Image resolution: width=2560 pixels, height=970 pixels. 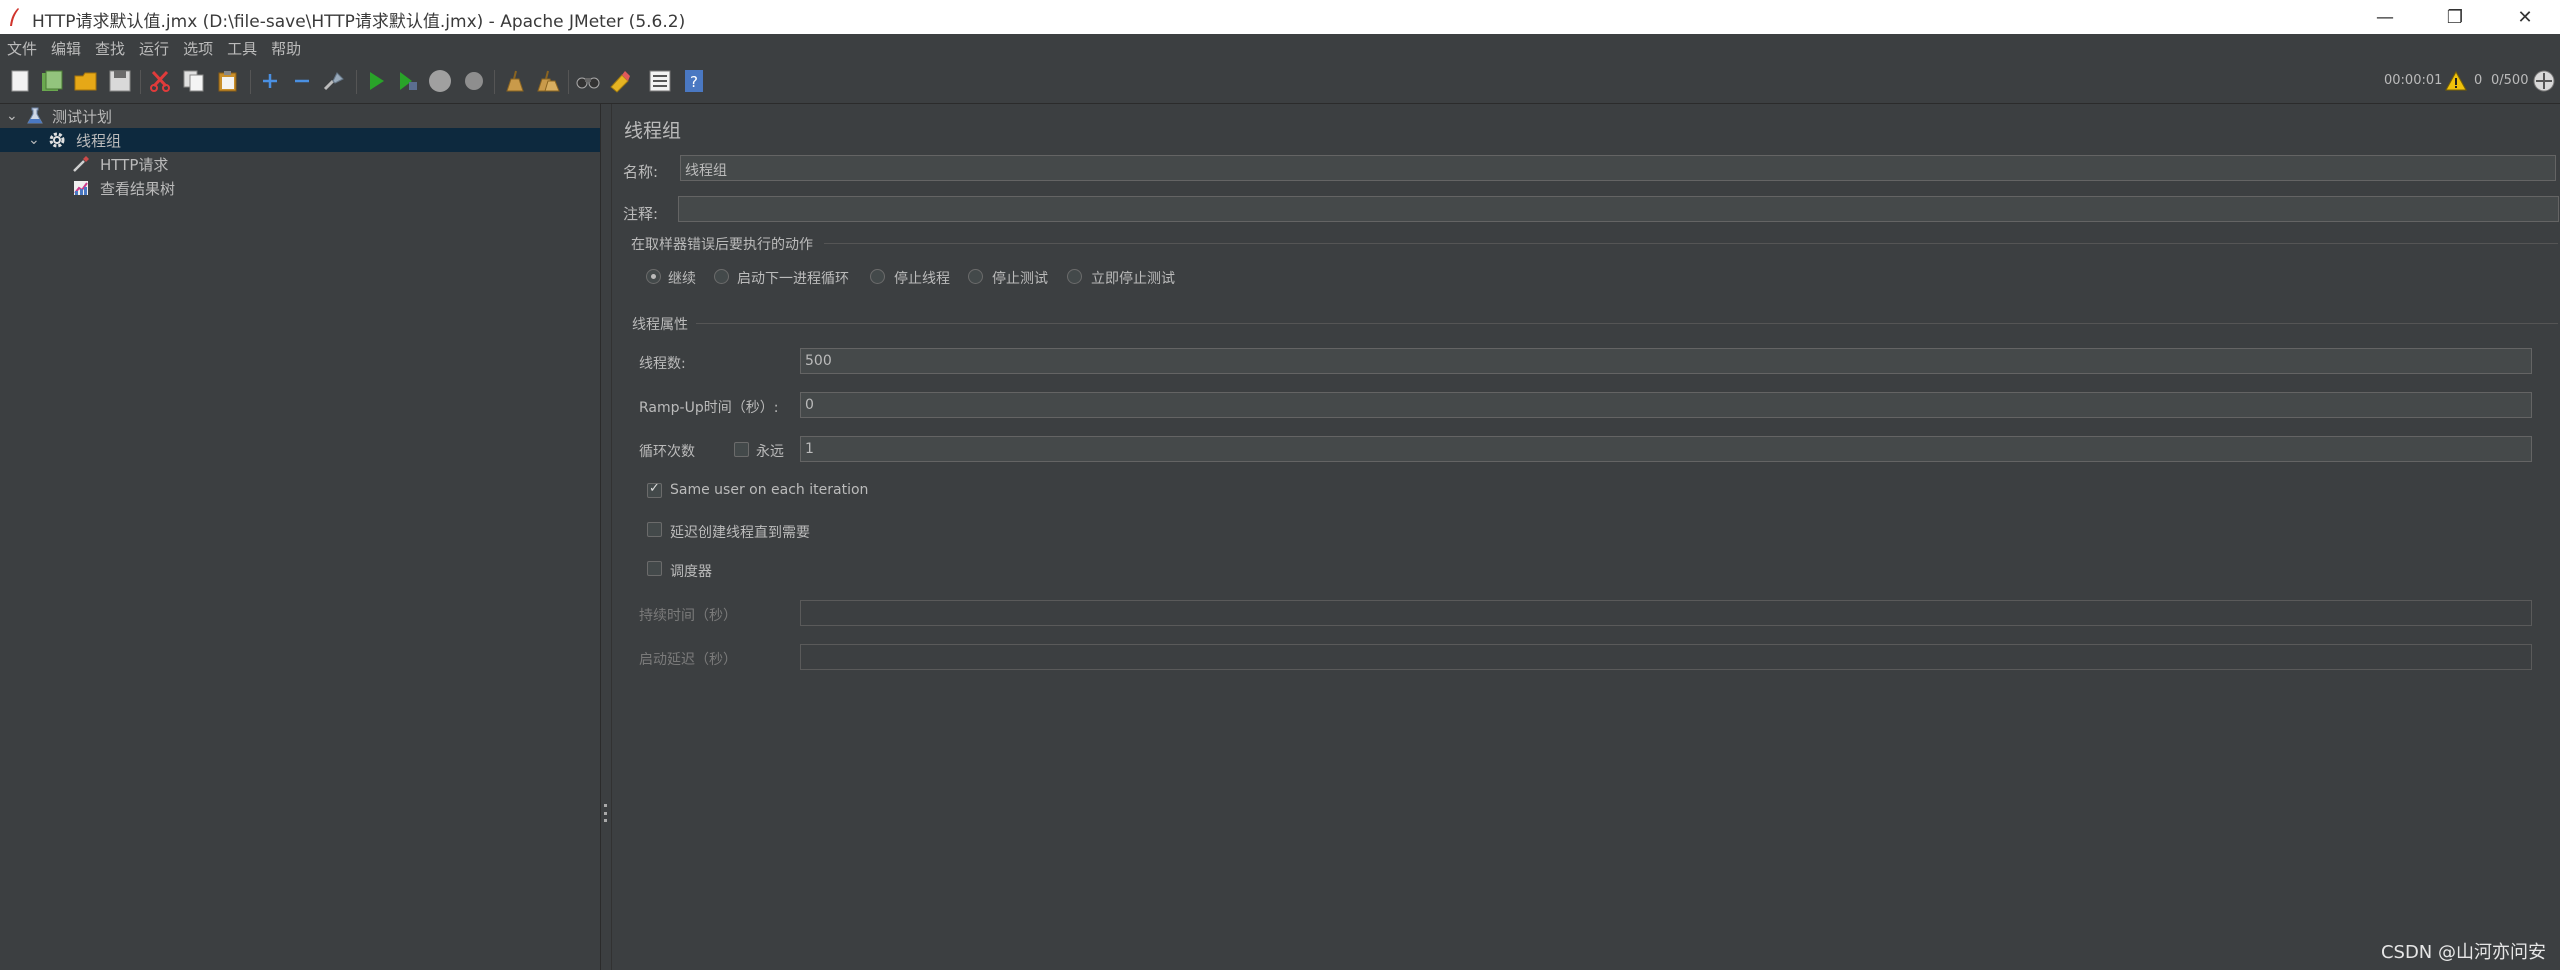 I want to click on paste-icon, so click(x=227, y=81).